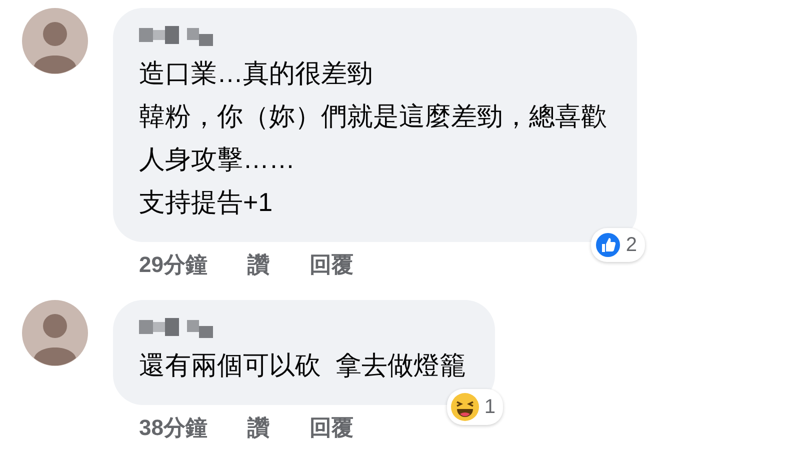 The height and width of the screenshot is (463, 800). Describe the element at coordinates (631, 245) in the screenshot. I see `reaction-count: 2` at that location.